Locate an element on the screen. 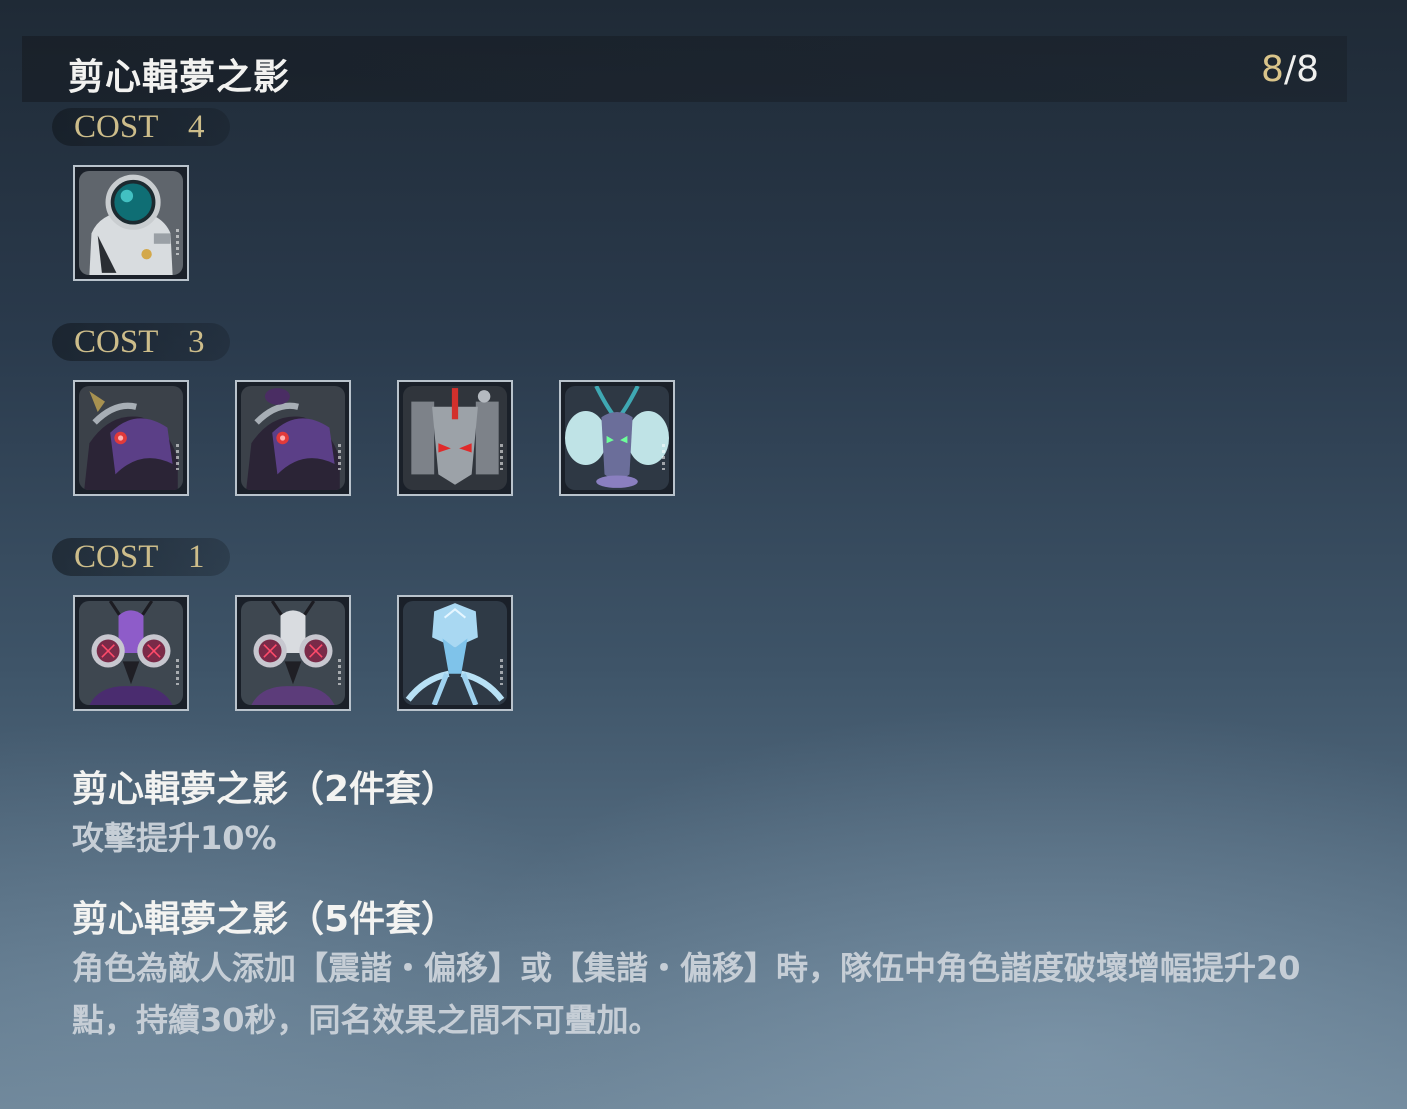 The image size is (1407, 1109). count-current: 8 is located at coordinates (1272, 69).